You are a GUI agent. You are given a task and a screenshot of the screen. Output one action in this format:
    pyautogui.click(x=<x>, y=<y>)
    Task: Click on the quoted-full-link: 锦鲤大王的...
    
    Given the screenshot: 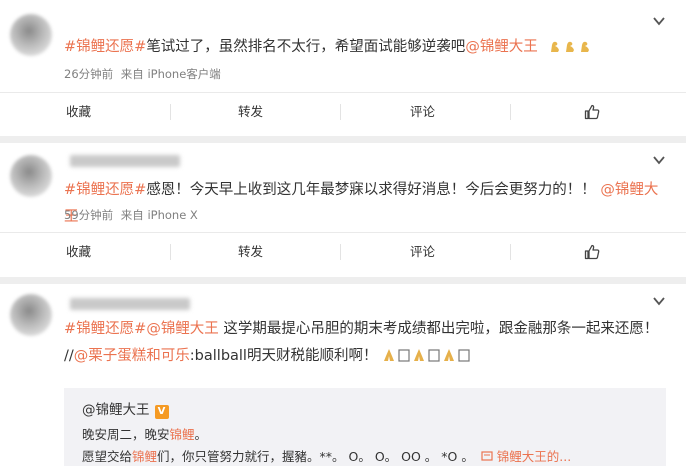 What is the action you would take?
    pyautogui.click(x=534, y=456)
    